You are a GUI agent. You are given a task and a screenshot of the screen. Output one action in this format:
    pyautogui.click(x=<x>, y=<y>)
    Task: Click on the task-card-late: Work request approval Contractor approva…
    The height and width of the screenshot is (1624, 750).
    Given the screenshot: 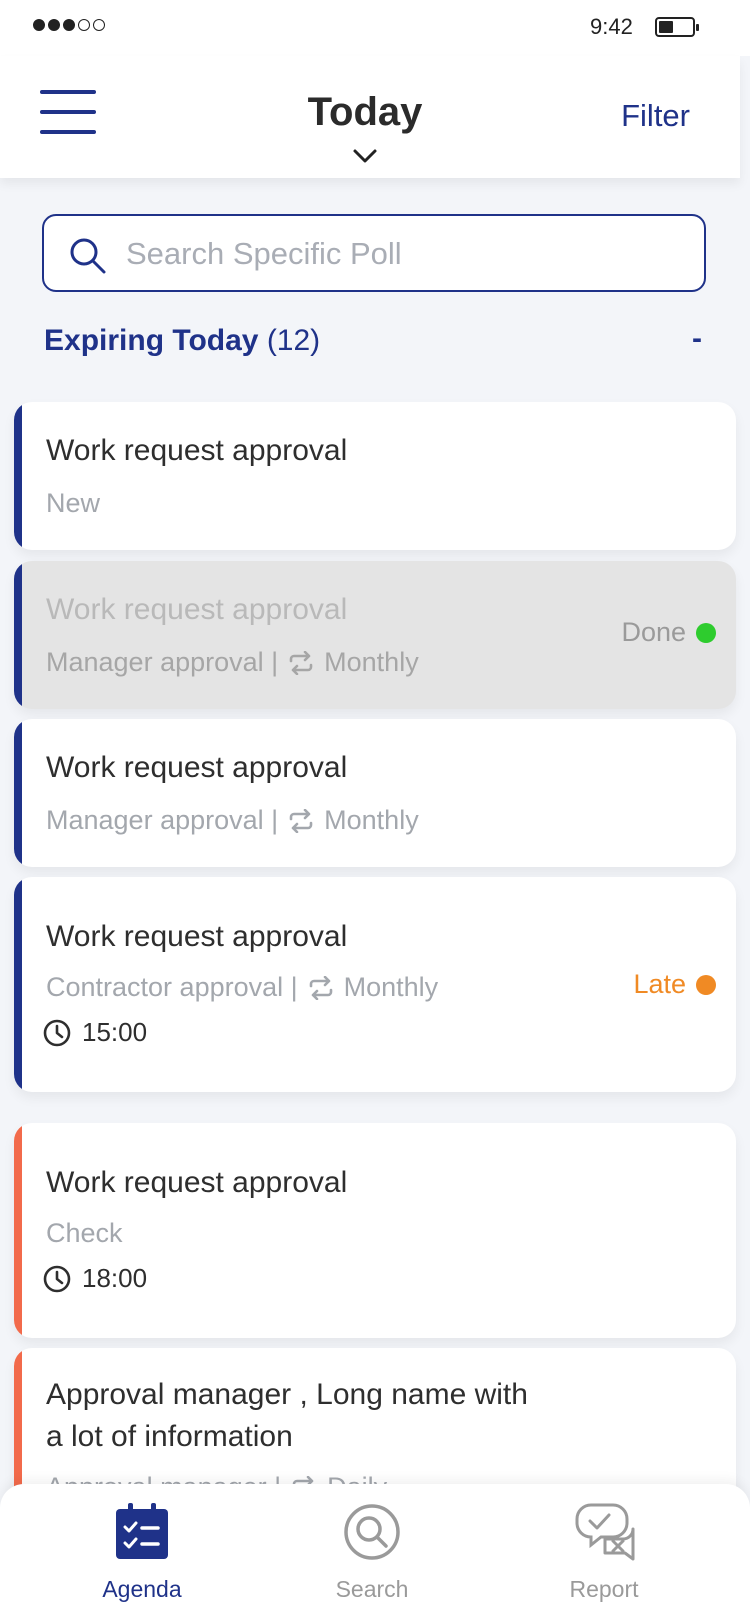 What is the action you would take?
    pyautogui.click(x=375, y=984)
    